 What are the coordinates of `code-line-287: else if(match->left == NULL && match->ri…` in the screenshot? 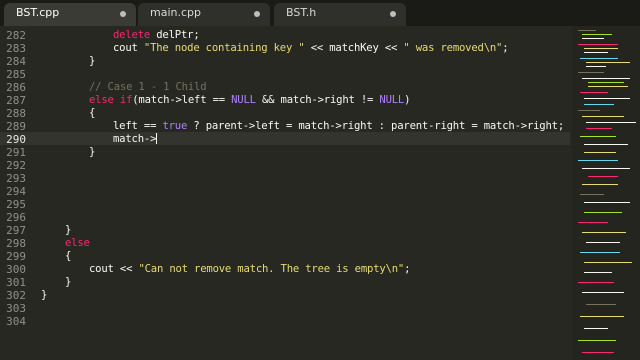 It's located at (250, 100).